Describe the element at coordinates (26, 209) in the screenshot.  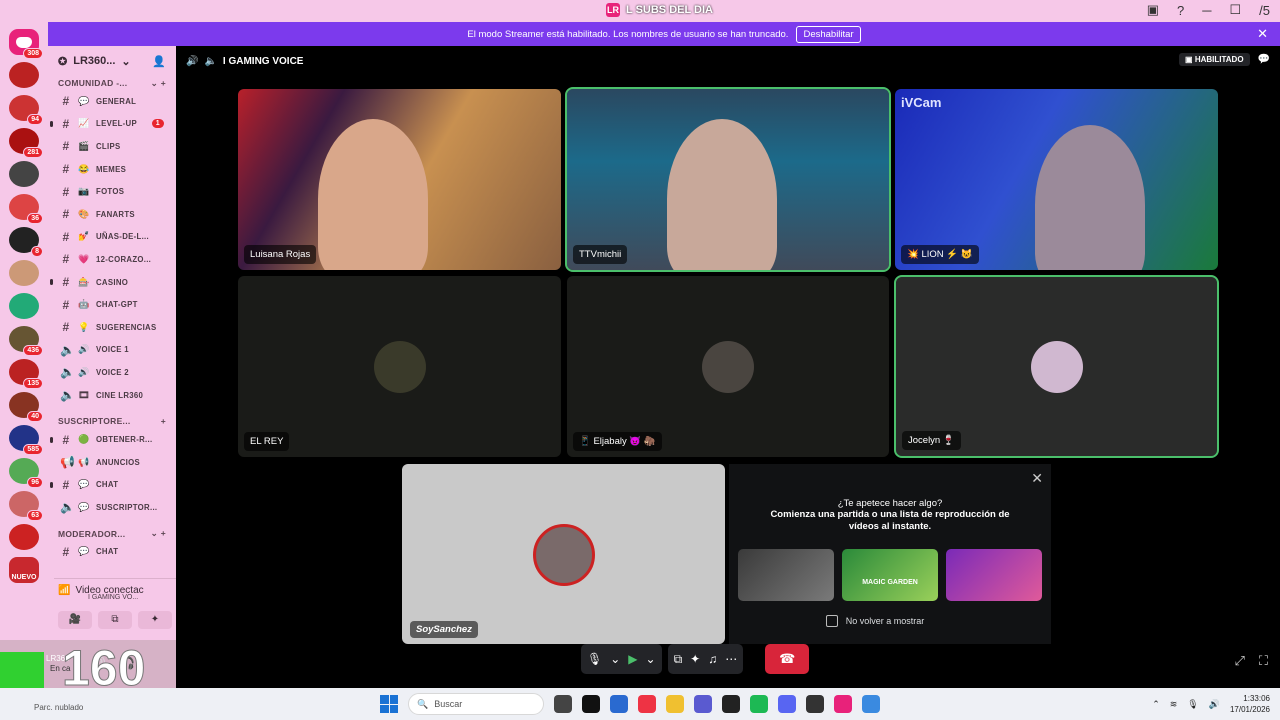
I see `server-icon: 36` at that location.